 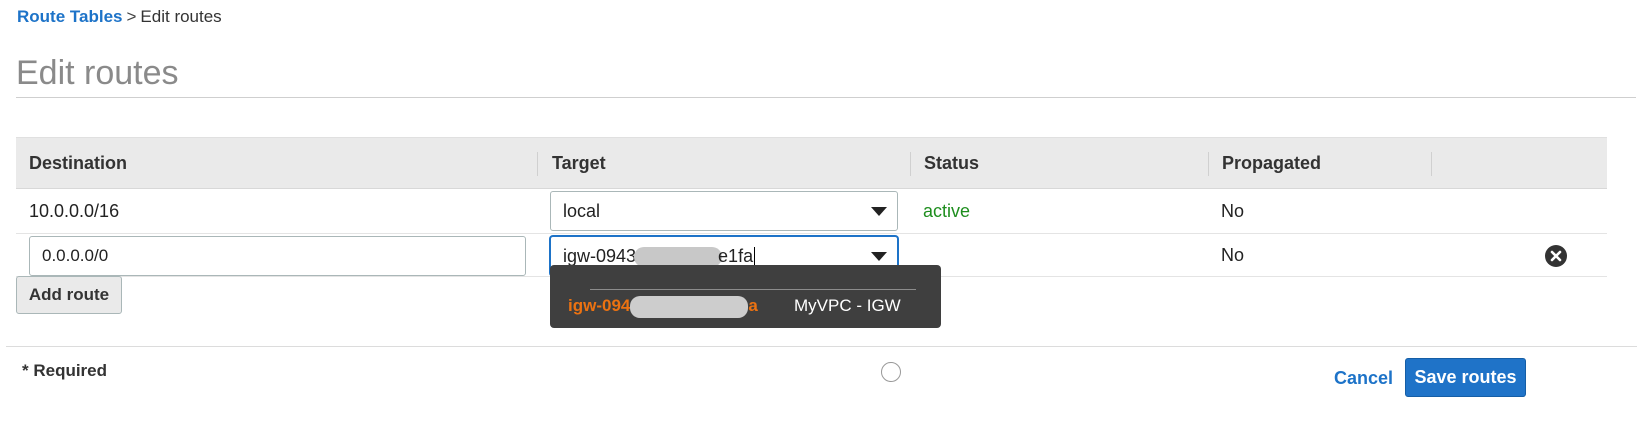 What do you see at coordinates (1465, 377) in the screenshot?
I see `save-routes-button: Save routes` at bounding box center [1465, 377].